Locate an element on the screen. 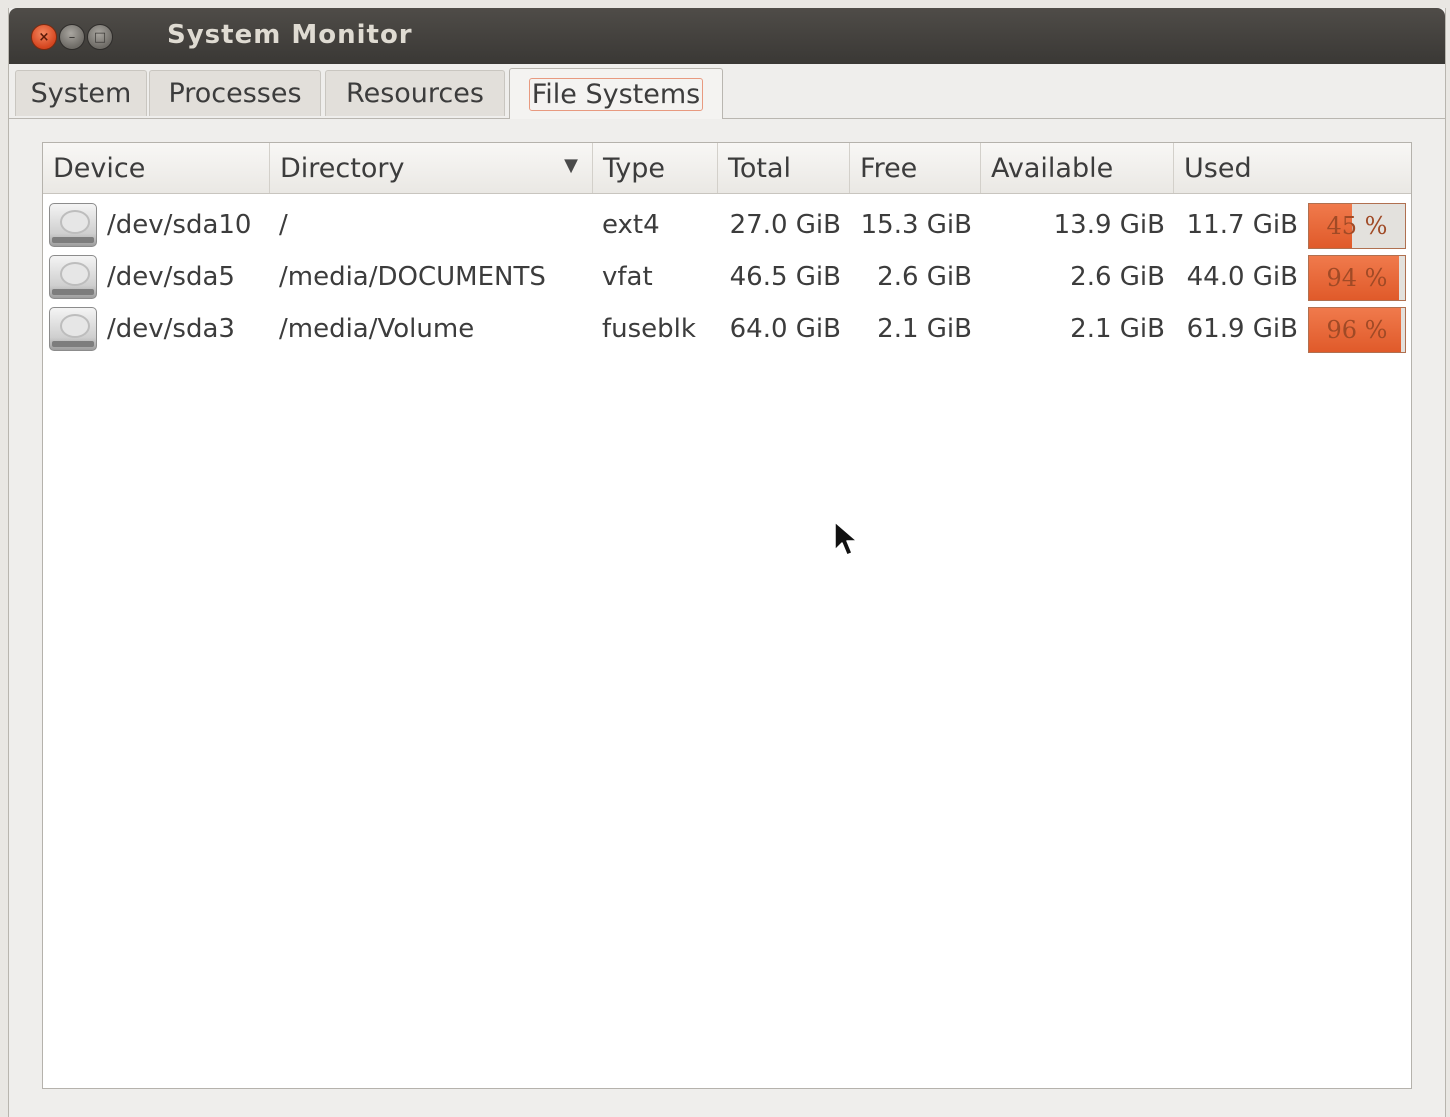 This screenshot has height=1117, width=1450. tab-label: Processes is located at coordinates (235, 93).